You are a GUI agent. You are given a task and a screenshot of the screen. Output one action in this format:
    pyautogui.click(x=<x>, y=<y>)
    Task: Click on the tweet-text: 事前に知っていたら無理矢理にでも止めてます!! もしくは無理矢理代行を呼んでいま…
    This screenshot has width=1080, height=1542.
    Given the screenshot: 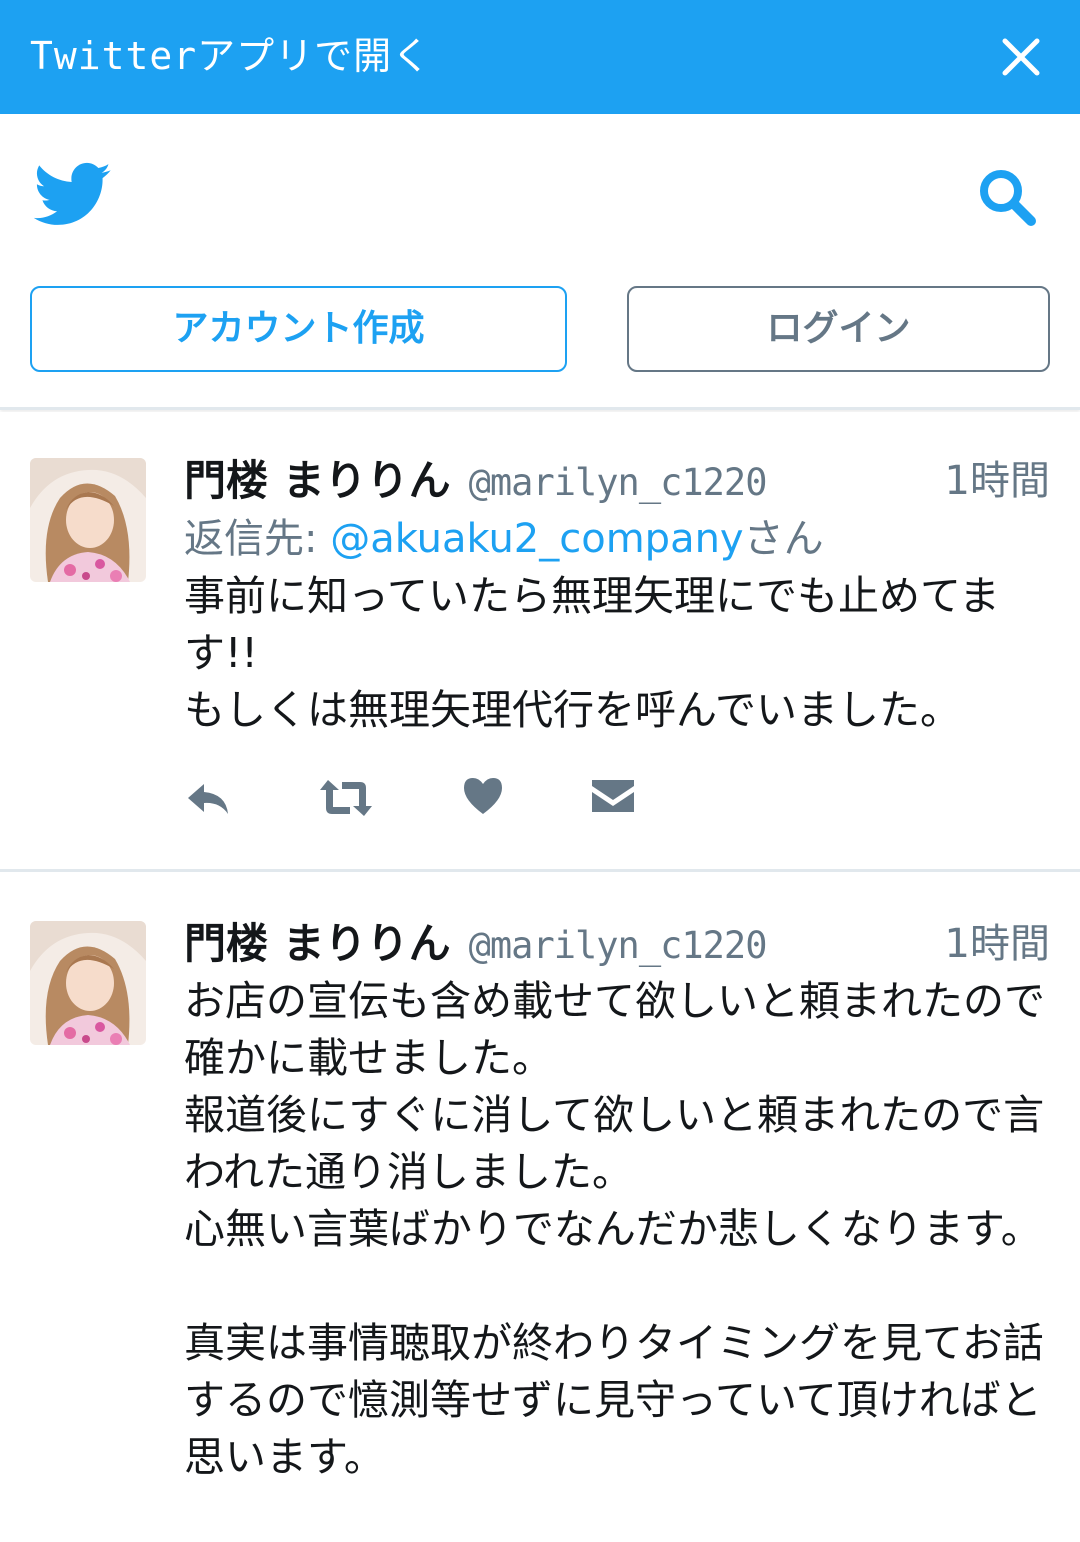 What is the action you would take?
    pyautogui.click(x=592, y=653)
    